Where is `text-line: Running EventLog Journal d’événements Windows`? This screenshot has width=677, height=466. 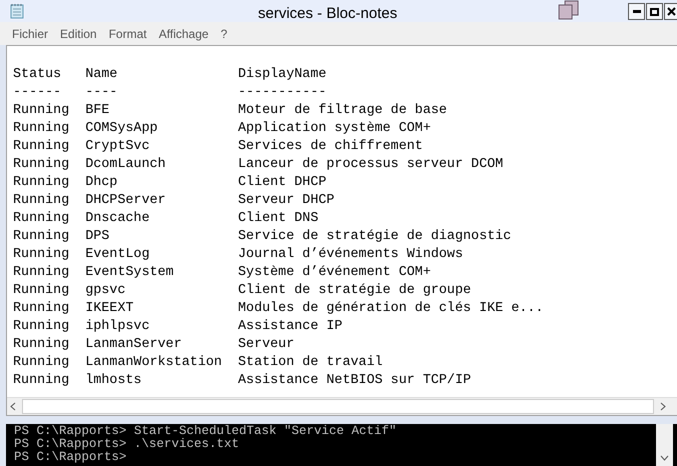
text-line: Running EventLog Journal d’événements Windows is located at coordinates (238, 255).